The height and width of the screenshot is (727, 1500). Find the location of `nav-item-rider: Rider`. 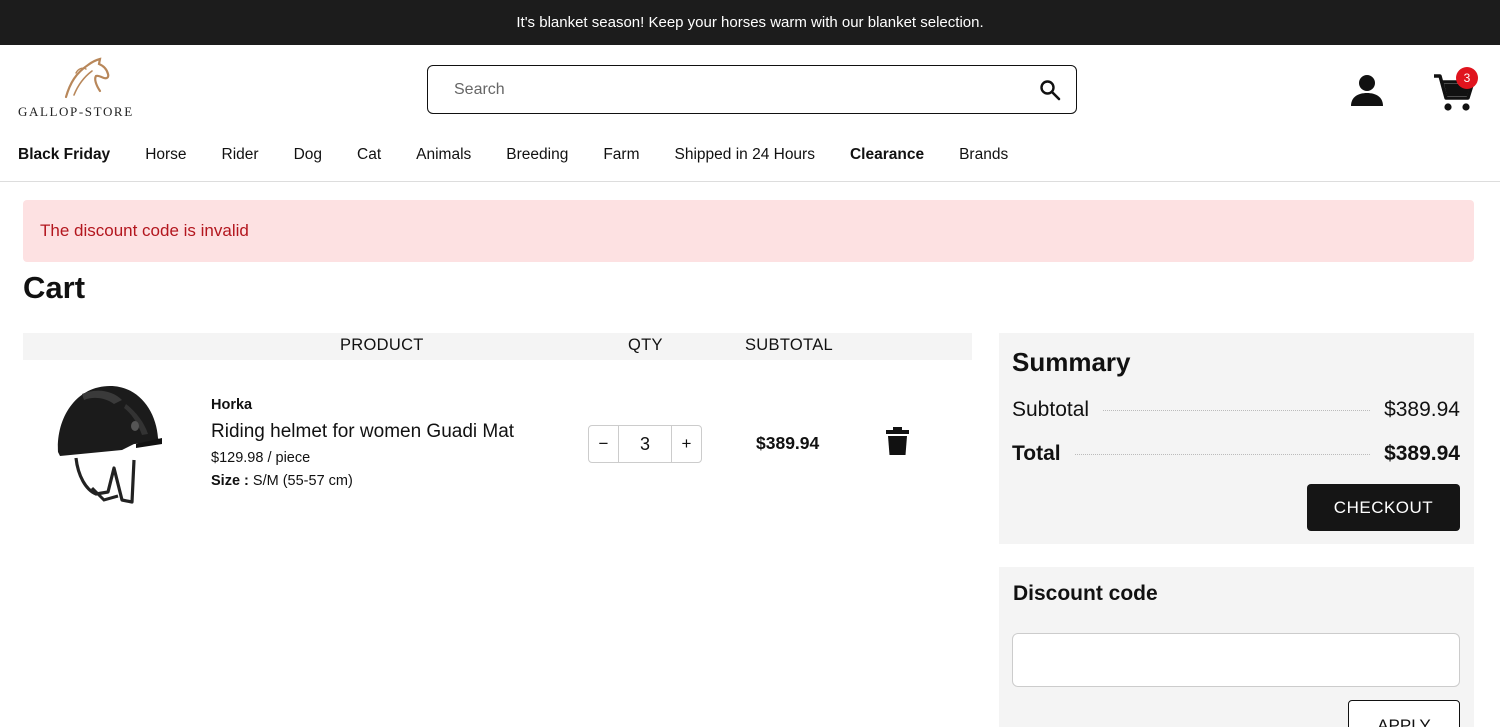

nav-item-rider: Rider is located at coordinates (240, 157).